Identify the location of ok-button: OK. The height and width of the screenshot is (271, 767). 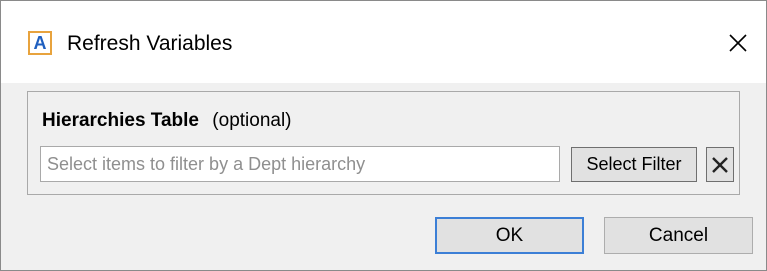
(509, 235).